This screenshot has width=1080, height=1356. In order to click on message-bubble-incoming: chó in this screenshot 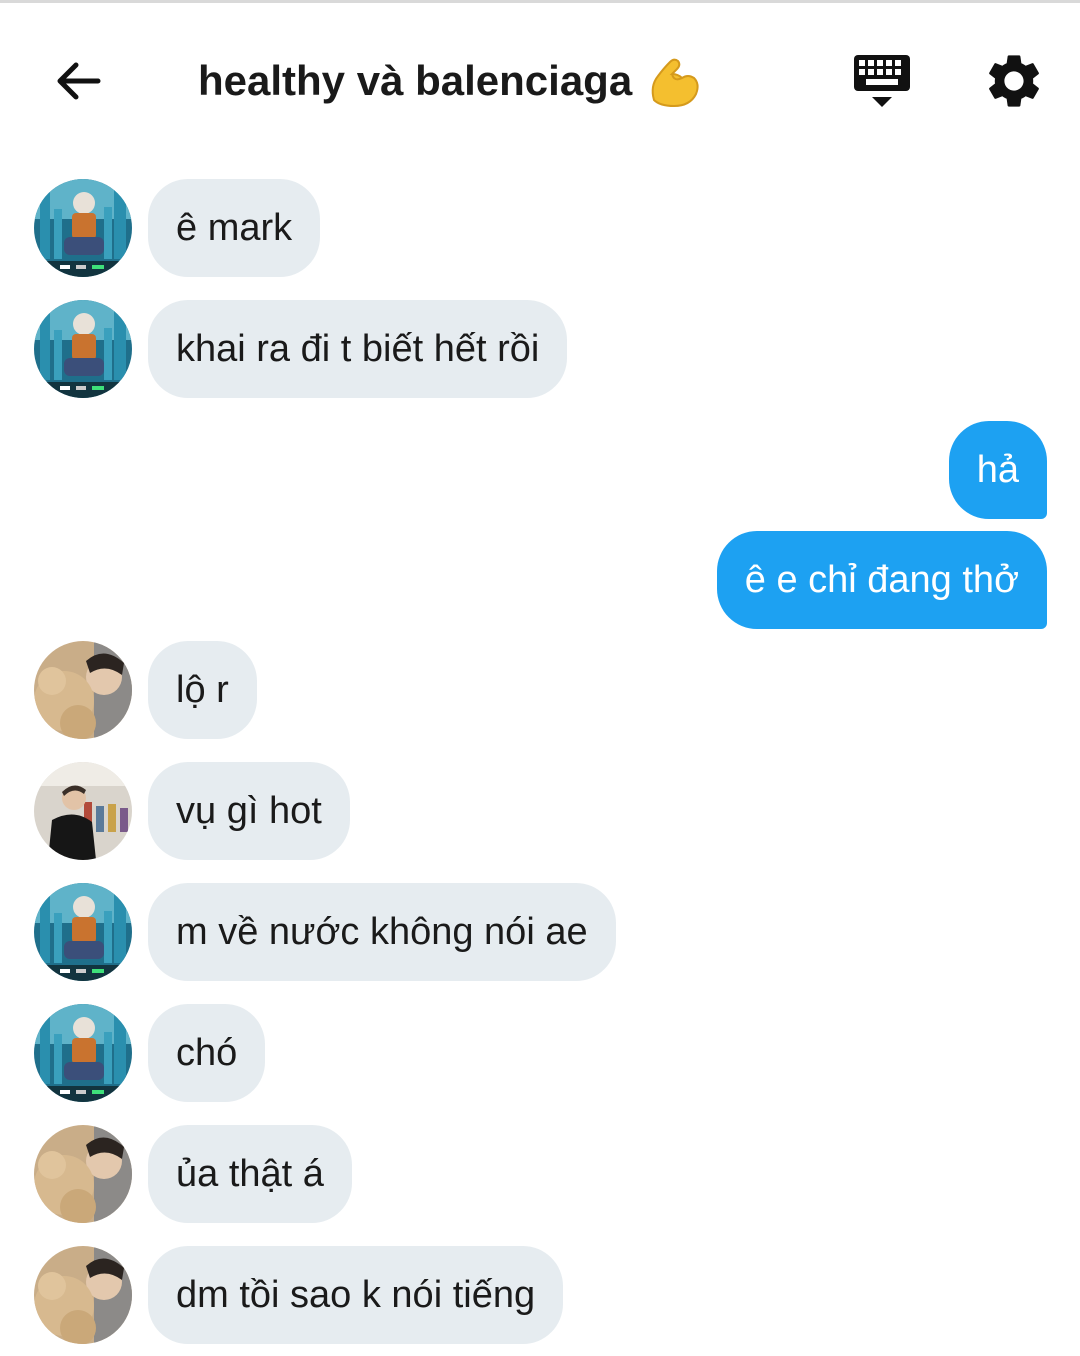, I will do `click(207, 1053)`.